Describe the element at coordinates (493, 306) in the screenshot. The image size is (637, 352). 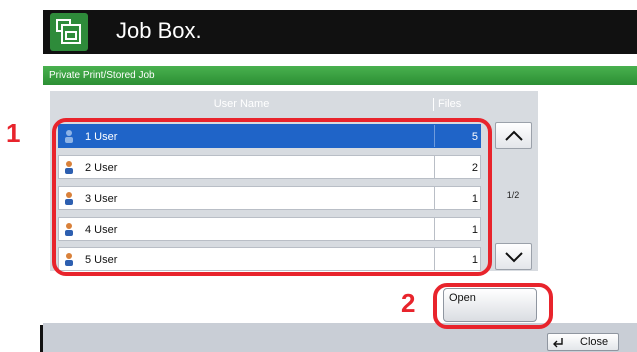
I see `open-highlight-frame` at that location.